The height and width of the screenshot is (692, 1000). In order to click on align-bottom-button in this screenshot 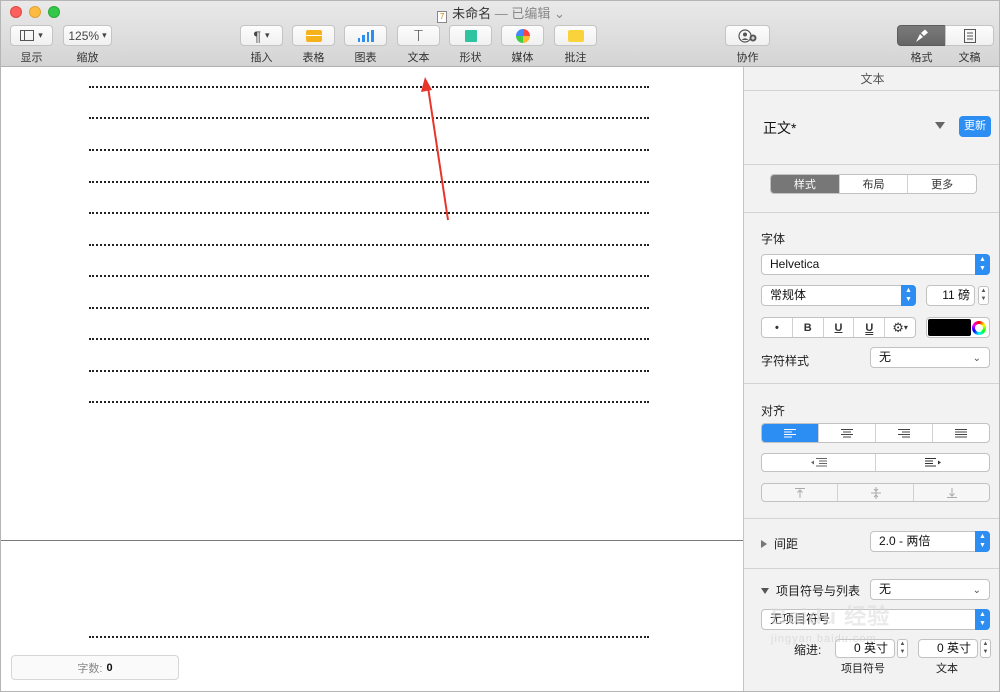, I will do `click(951, 492)`.